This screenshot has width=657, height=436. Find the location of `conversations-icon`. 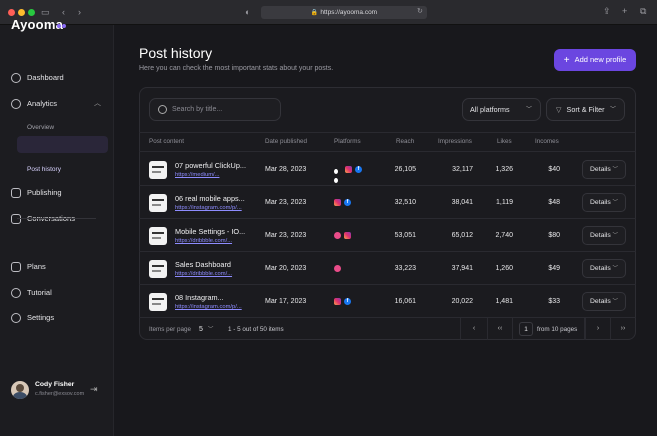

conversations-icon is located at coordinates (16, 219).